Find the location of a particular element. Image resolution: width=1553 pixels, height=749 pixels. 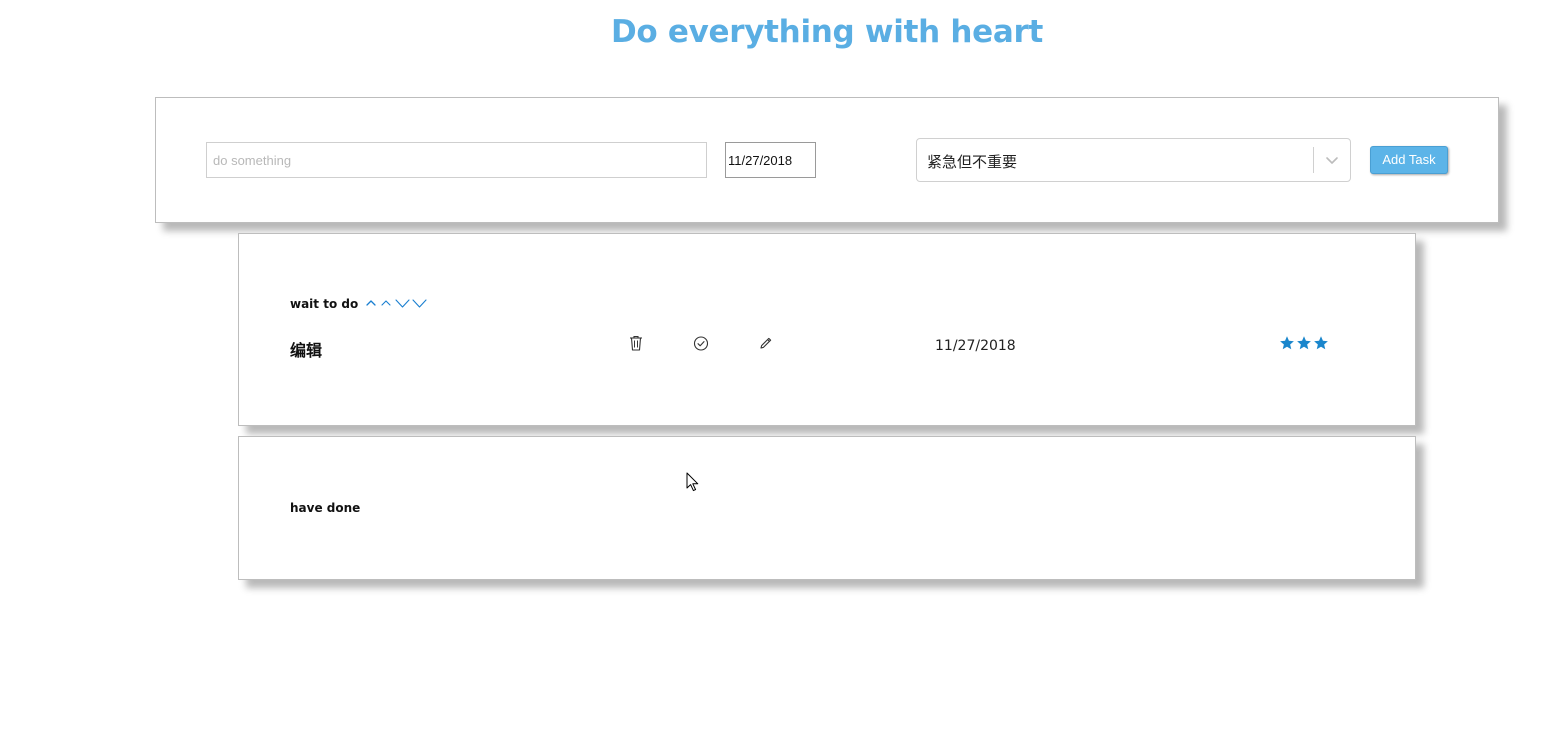

done-panel: have done is located at coordinates (827, 508).